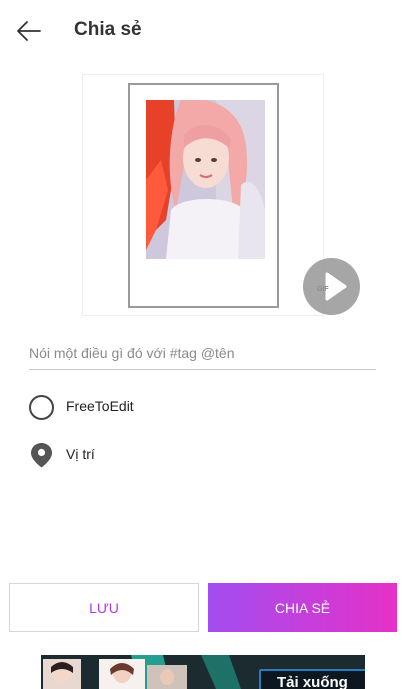  Describe the element at coordinates (302, 607) in the screenshot. I see `share-button: CHIA SẺ` at that location.